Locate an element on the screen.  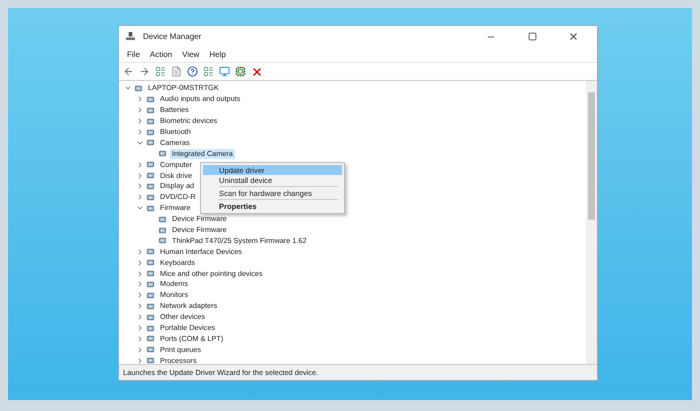
menu-item: Help is located at coordinates (217, 54).